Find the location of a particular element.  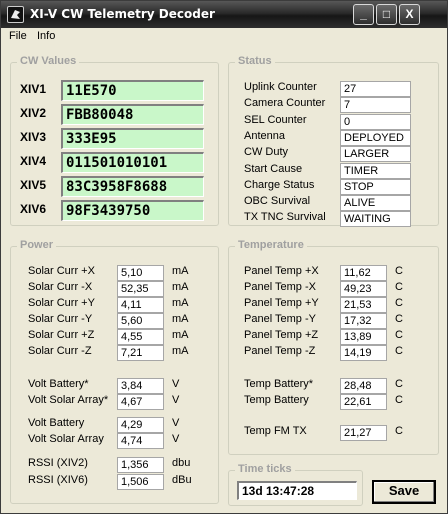

temperature-row-label: Panel Temp -X is located at coordinates (280, 287).